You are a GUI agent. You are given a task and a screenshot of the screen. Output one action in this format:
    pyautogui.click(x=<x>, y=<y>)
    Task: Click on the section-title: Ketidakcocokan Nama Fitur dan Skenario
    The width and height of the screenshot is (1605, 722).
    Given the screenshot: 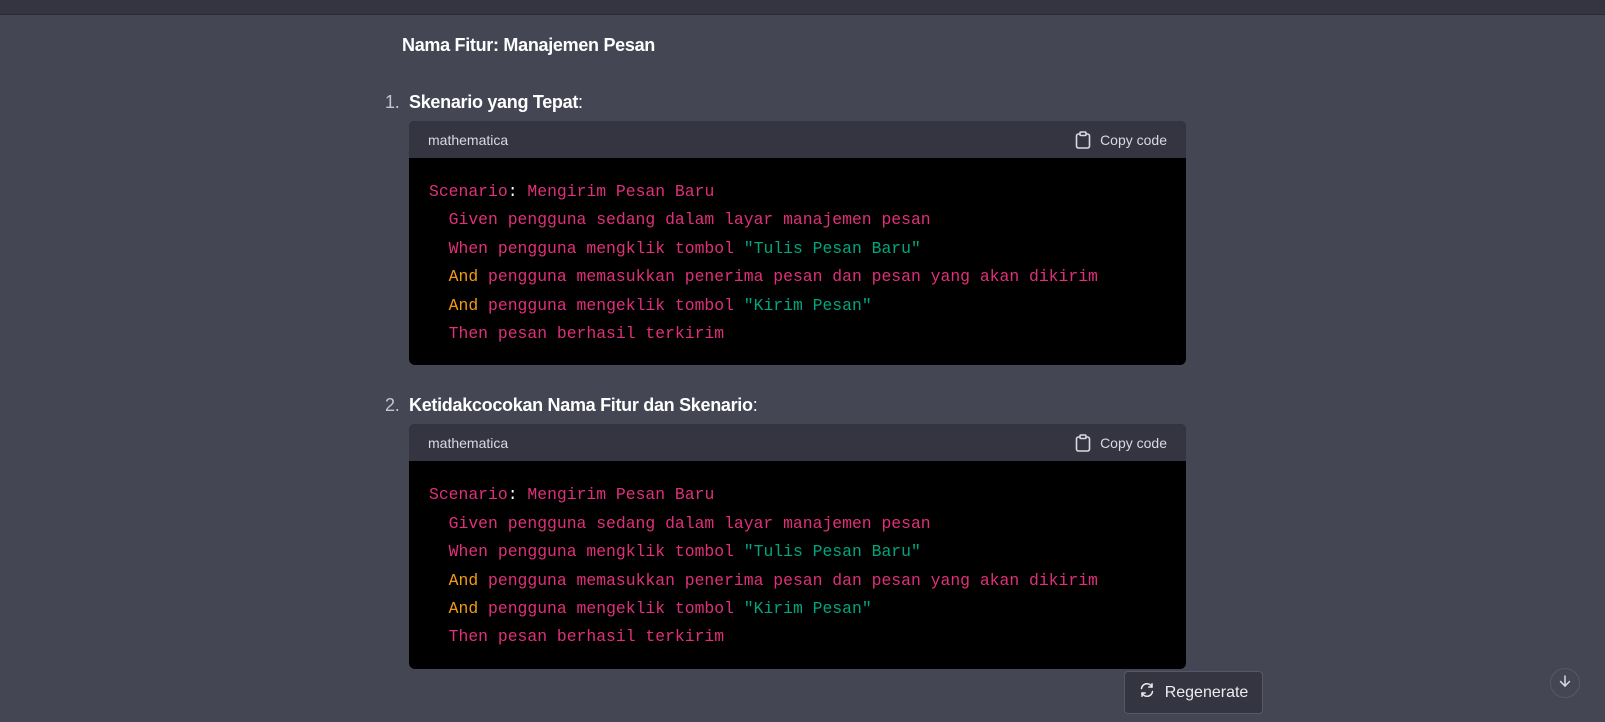 What is the action you would take?
    pyautogui.click(x=581, y=405)
    